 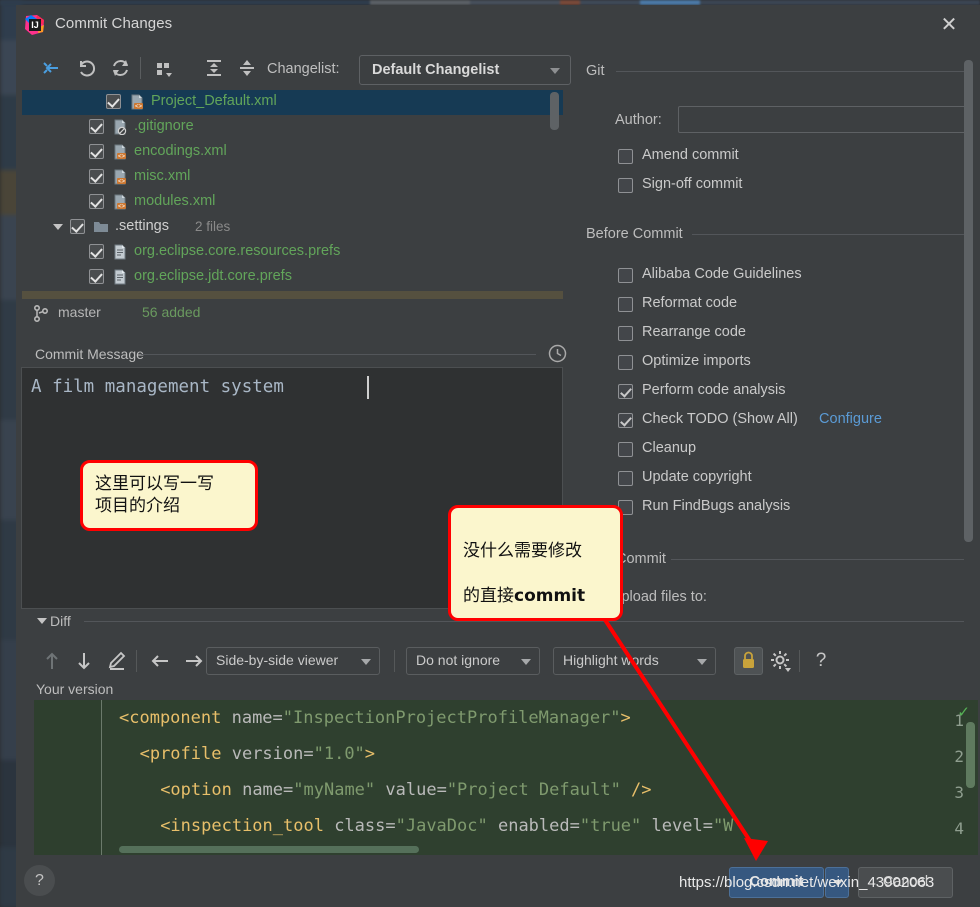 I want to click on file-name: Project_Default.xml, so click(x=214, y=101).